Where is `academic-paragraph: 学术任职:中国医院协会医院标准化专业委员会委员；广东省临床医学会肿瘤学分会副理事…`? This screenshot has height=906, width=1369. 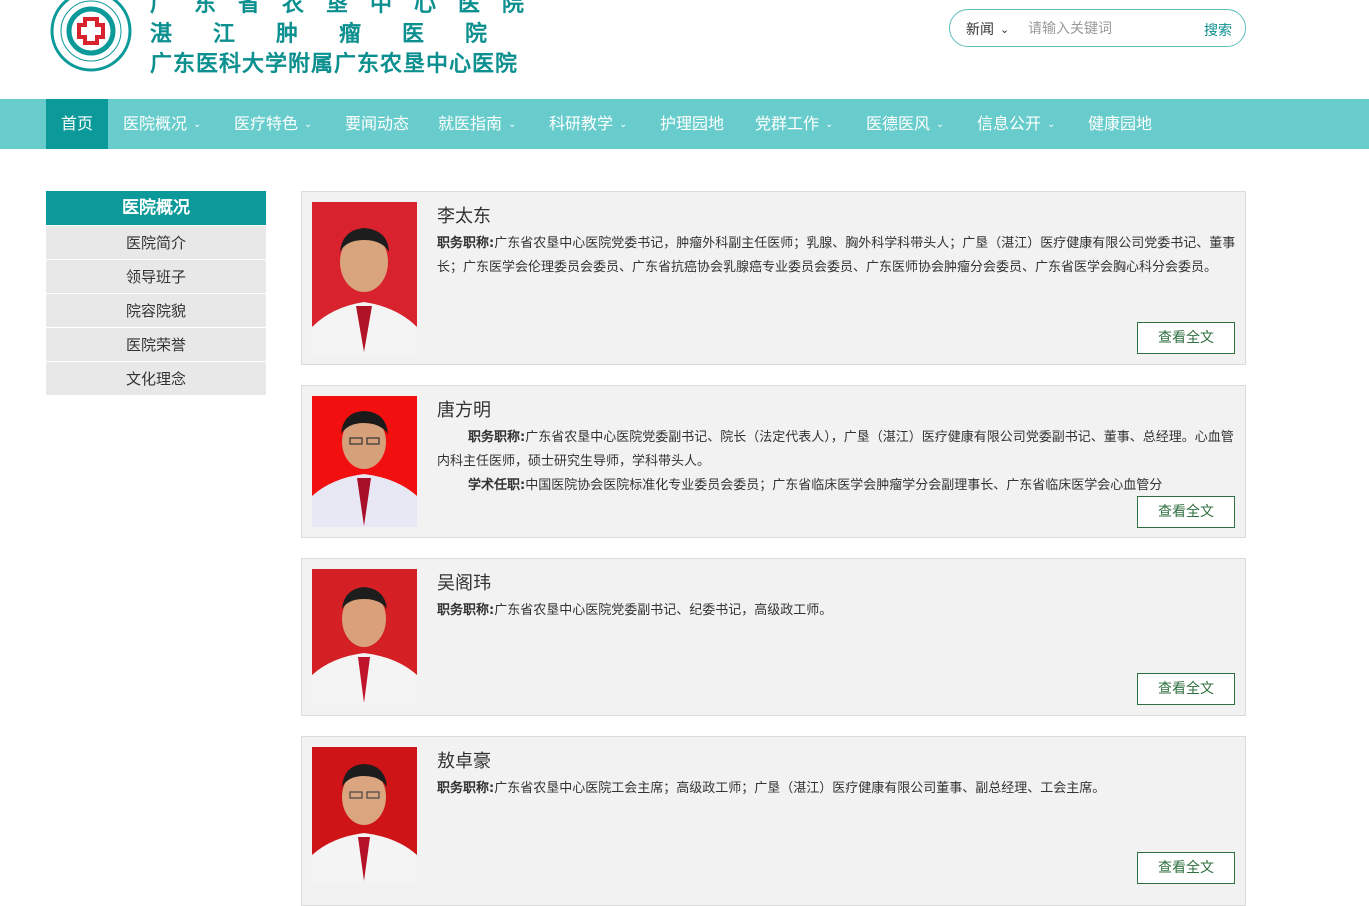
academic-paragraph: 学术任职:中国医院协会医院标准化专业委员会委员；广东省临床医学会肿瘤学分会副理事… is located at coordinates (837, 486).